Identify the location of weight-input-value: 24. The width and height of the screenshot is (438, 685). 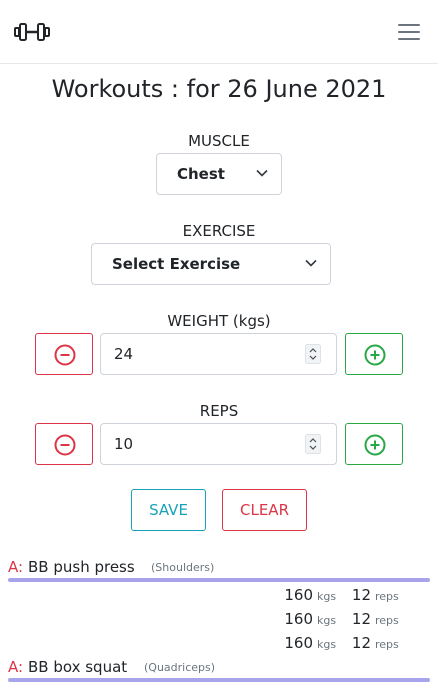
(124, 354).